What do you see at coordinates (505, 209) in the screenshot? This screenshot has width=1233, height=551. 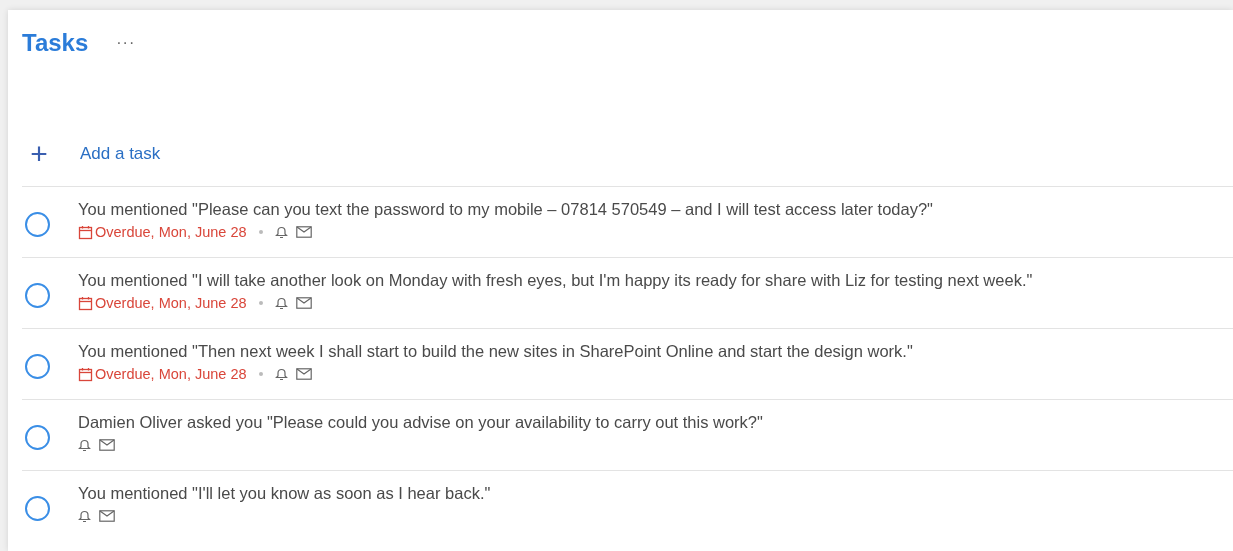 I see `task-title: You mentioned "Please can you text the password to my mobile – 07814 570549 – and I will test access later today?"` at bounding box center [505, 209].